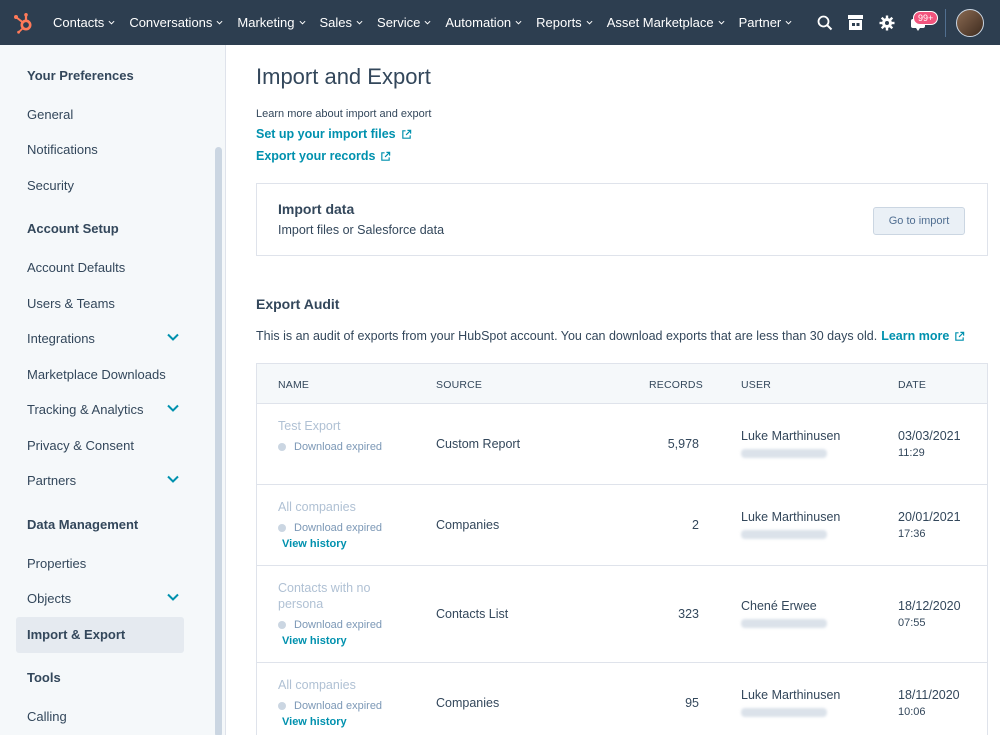 This screenshot has width=1000, height=735. I want to click on sidebar-item-label: Properties, so click(57, 563).